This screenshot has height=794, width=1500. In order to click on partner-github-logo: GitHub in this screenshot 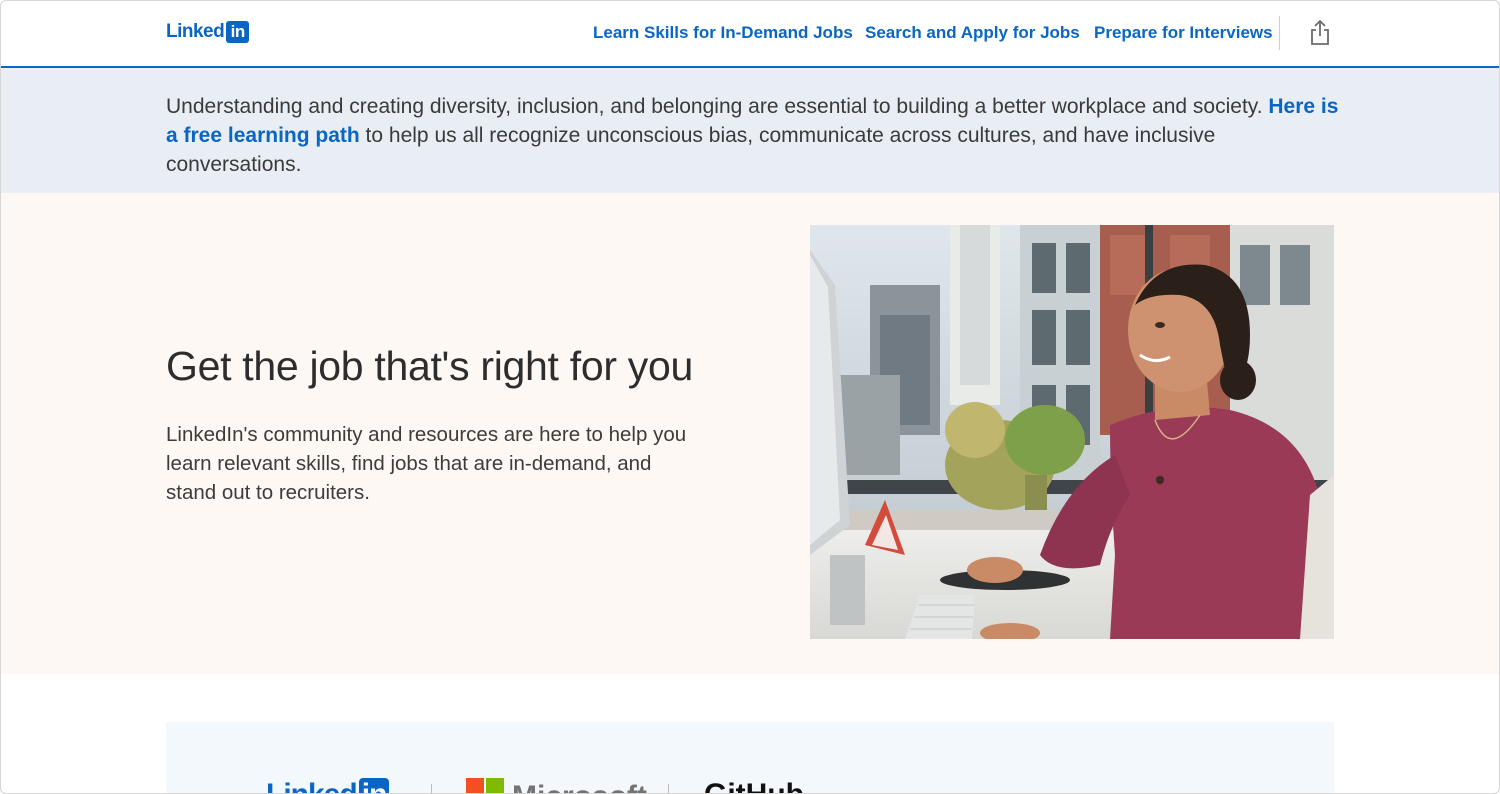, I will do `click(754, 786)`.